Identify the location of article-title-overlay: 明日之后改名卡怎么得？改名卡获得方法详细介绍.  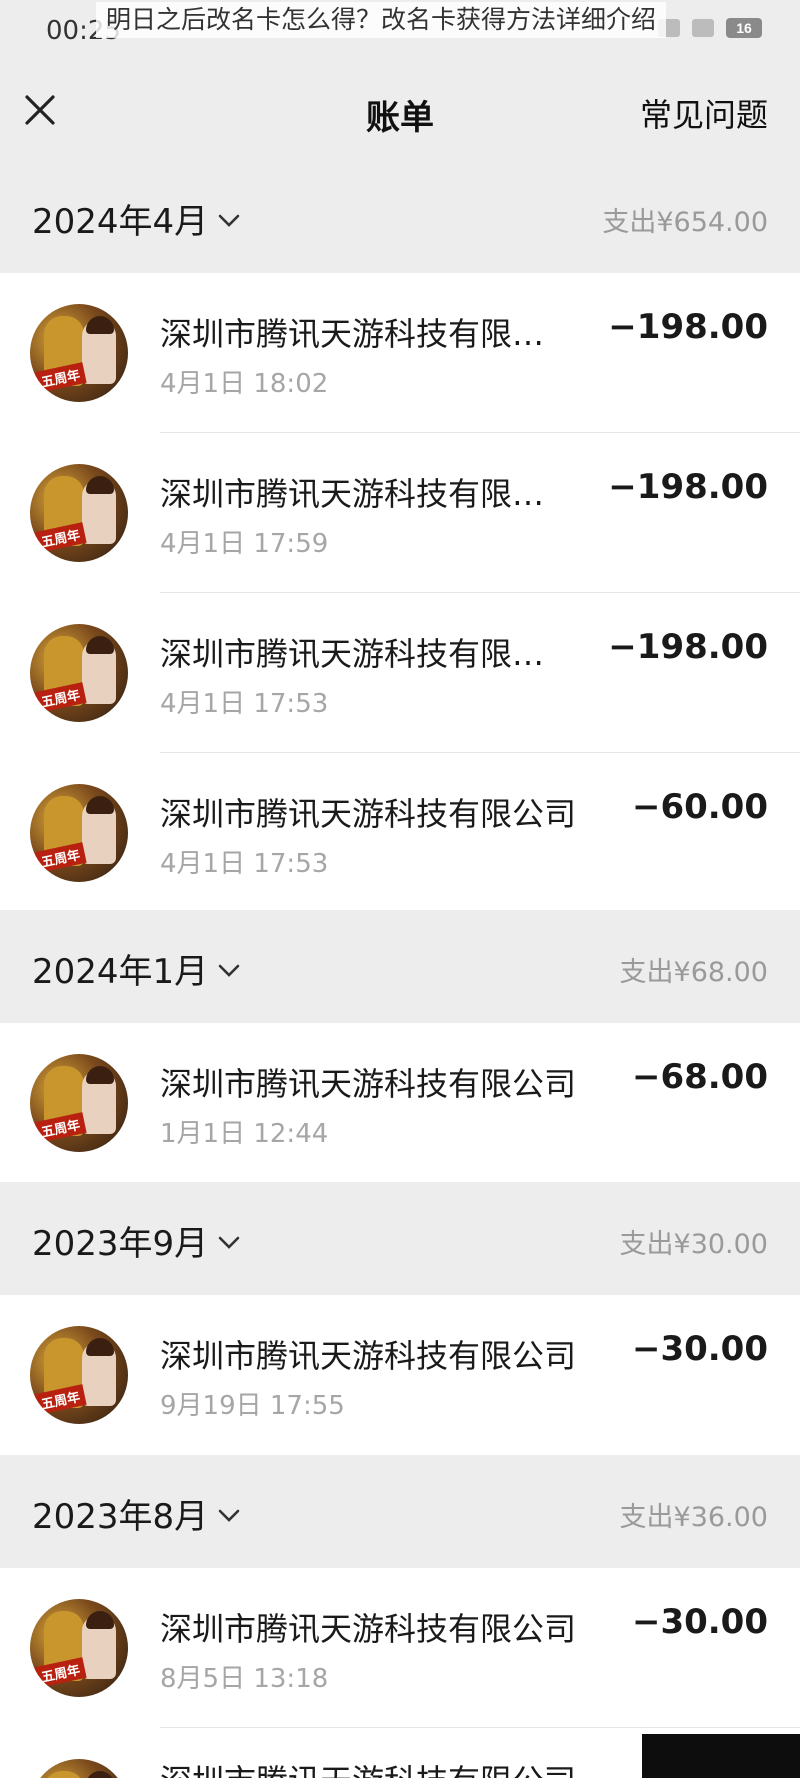
(381, 20).